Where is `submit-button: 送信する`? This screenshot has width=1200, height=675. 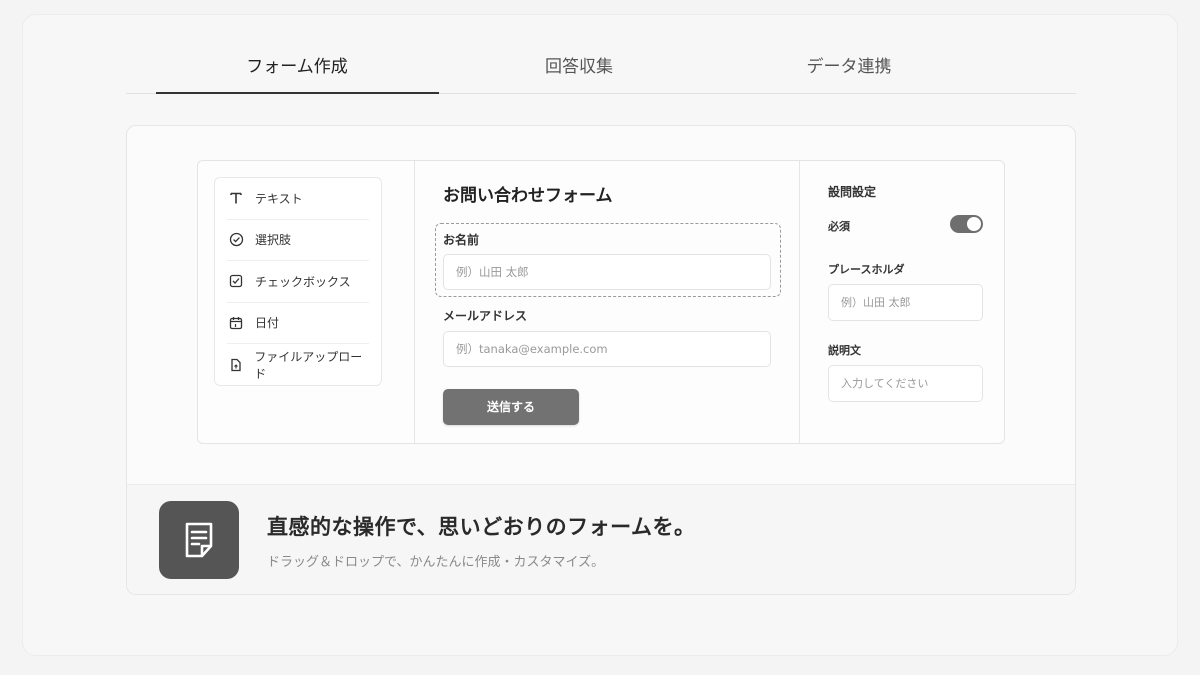
submit-button: 送信する is located at coordinates (511, 407).